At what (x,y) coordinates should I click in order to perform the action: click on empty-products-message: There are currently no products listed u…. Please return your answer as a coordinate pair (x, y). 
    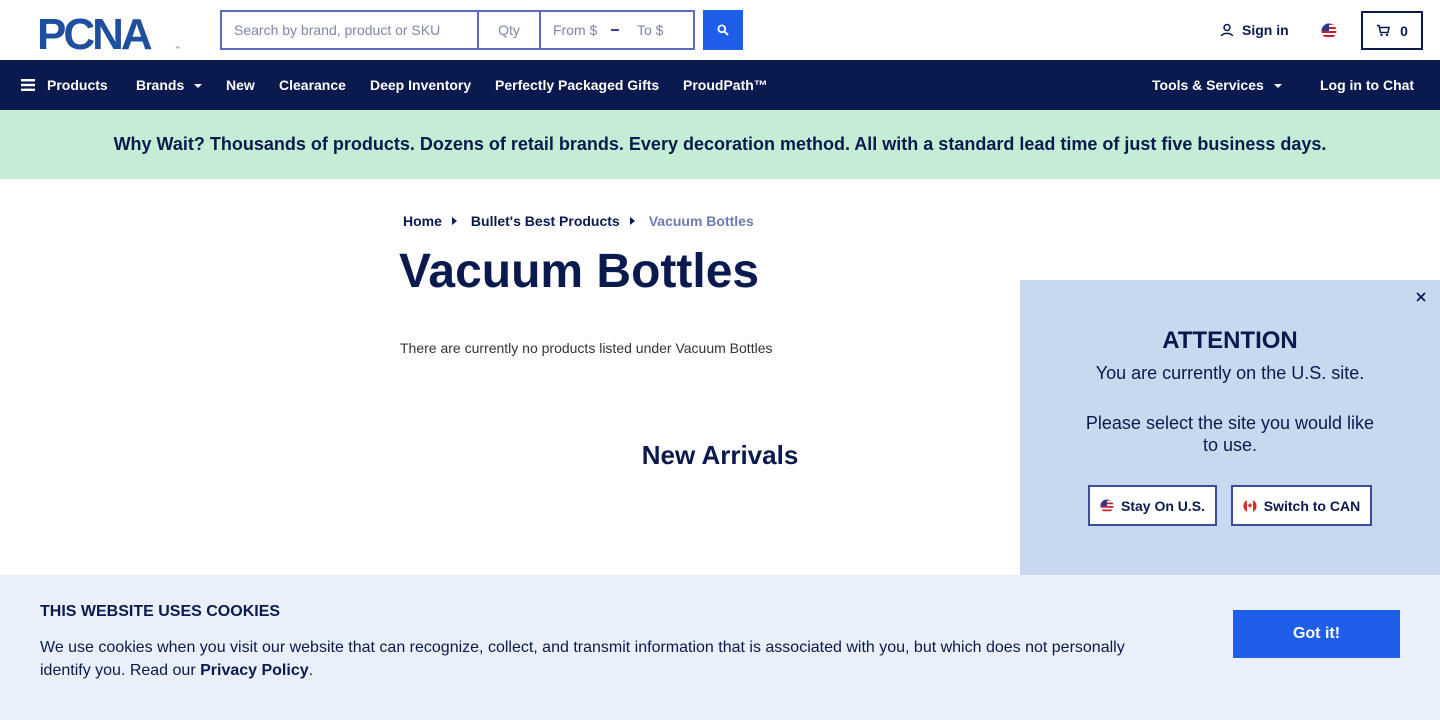
    Looking at the image, I should click on (586, 348).